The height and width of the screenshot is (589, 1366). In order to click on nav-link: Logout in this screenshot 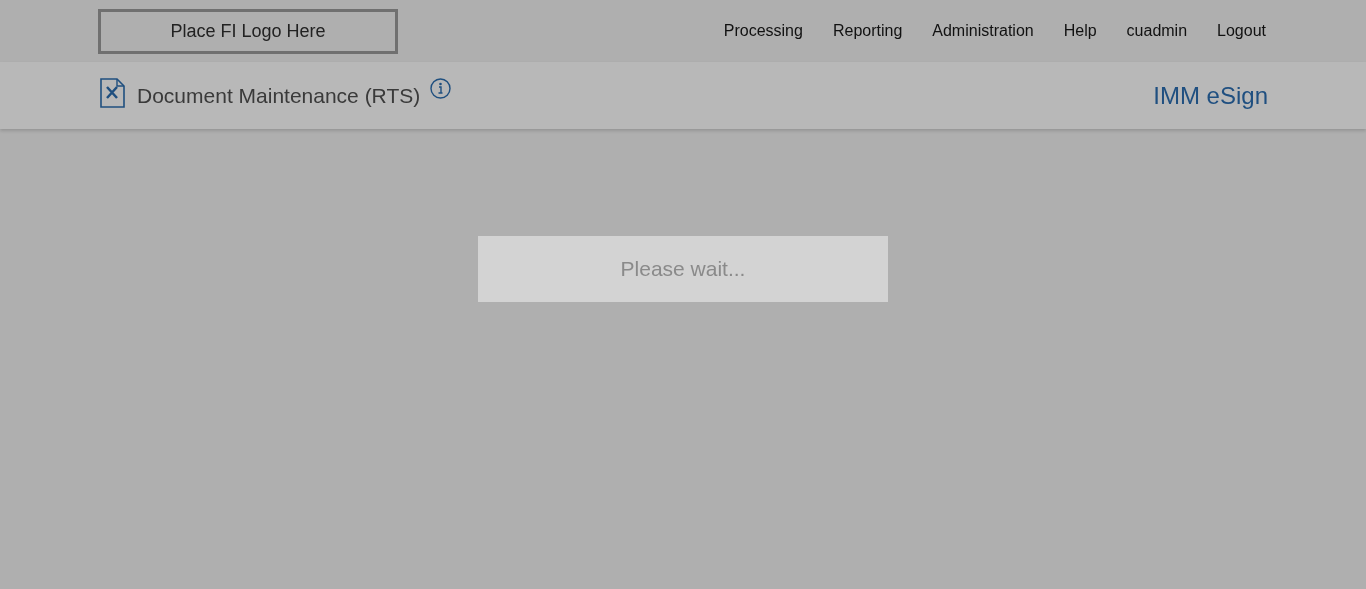, I will do `click(1241, 31)`.